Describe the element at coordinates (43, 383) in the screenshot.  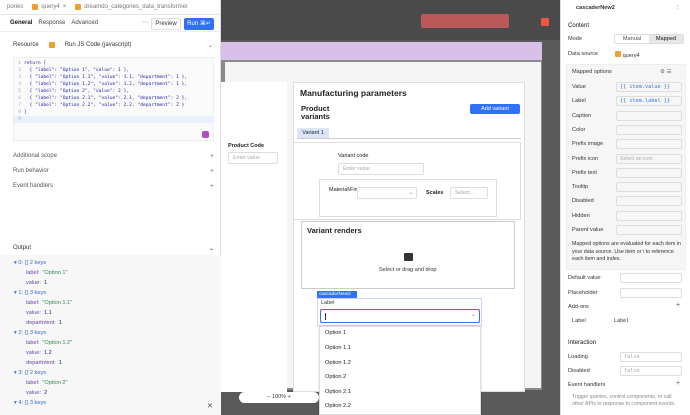
I see `tree-node: label: "Option 2"` at that location.